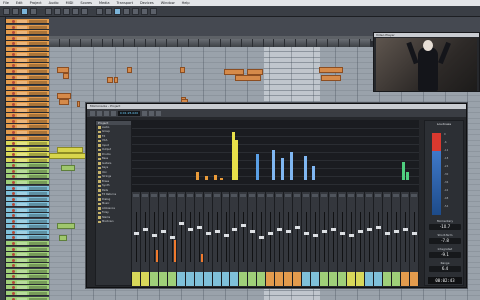 The height and width of the screenshot is (300, 480). What do you see at coordinates (264, 294) in the screenshot?
I see `track-lane` at bounding box center [264, 294].